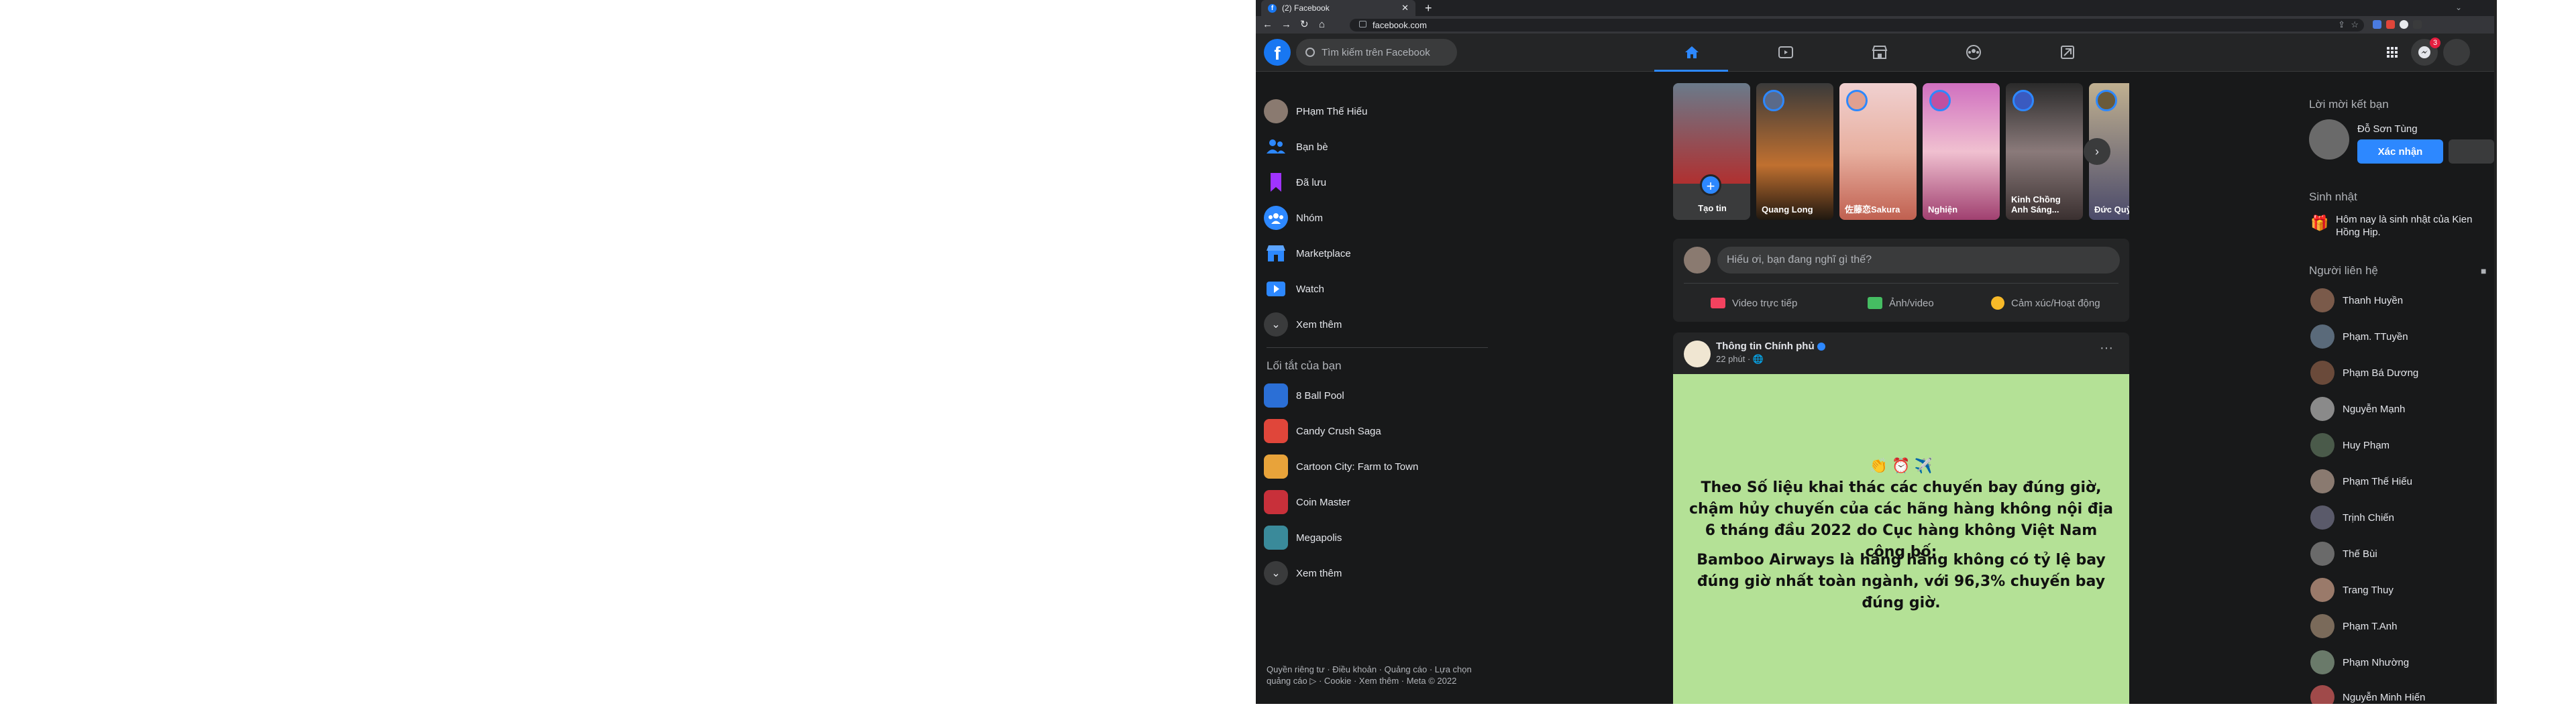 The image size is (2576, 724). I want to click on composer-input: Hiếu ơi, bạn đang nghĩ gì thế?, so click(1918, 260).